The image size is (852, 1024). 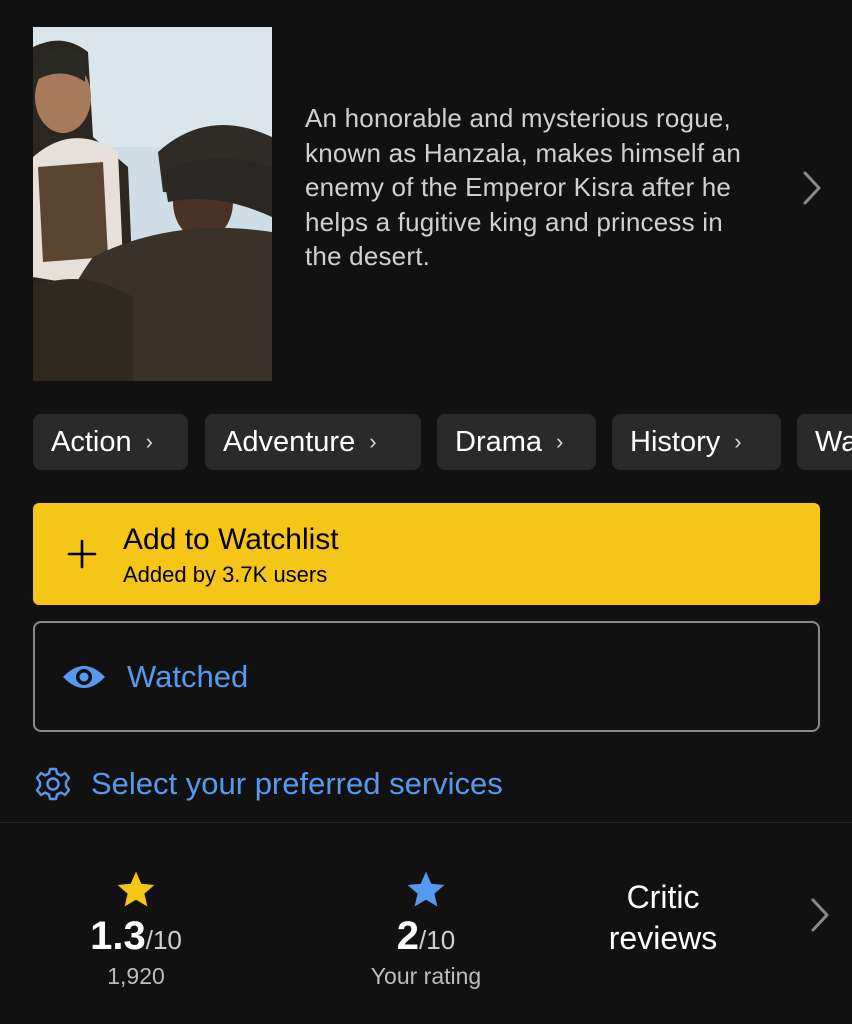 What do you see at coordinates (188, 676) in the screenshot?
I see `watched-label: Watched` at bounding box center [188, 676].